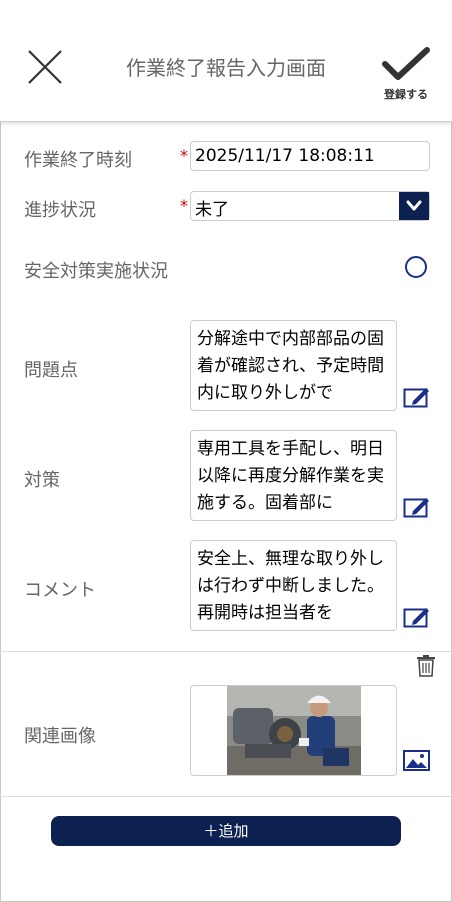 The width and height of the screenshot is (452, 902). What do you see at coordinates (416, 760) in the screenshot?
I see `image-icon` at bounding box center [416, 760].